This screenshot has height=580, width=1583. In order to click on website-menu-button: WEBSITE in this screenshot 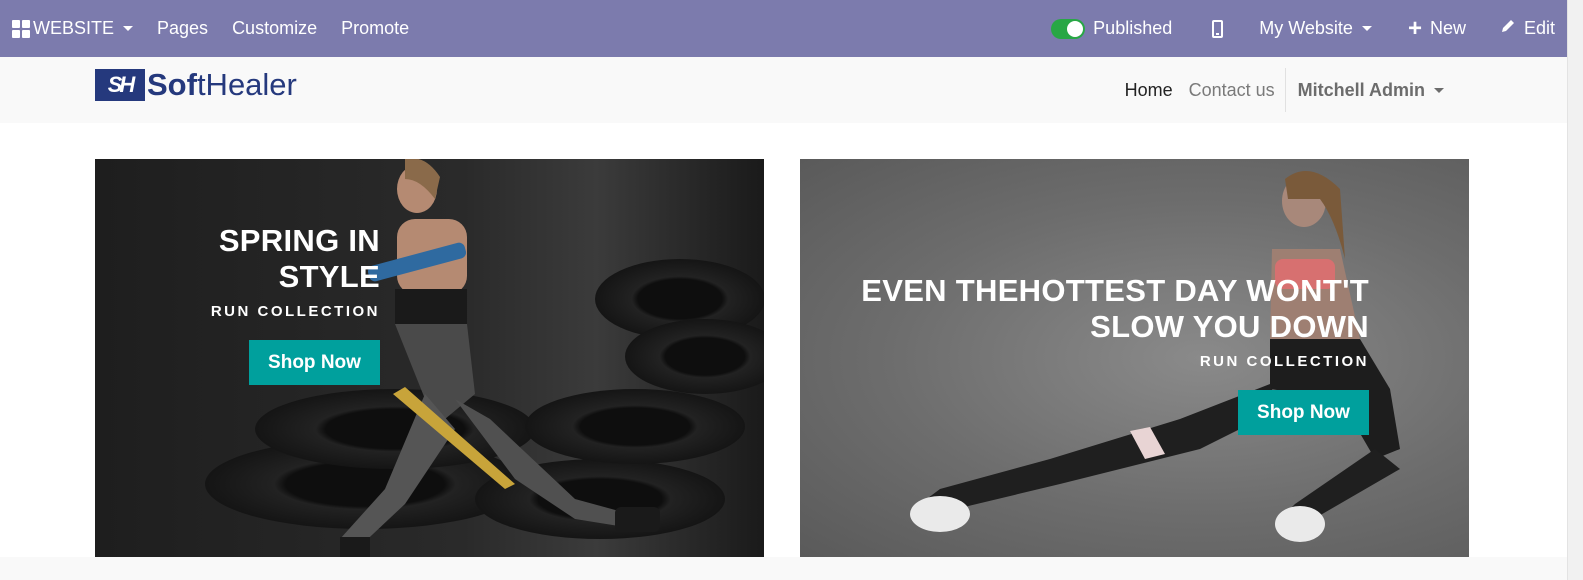, I will do `click(72, 28)`.